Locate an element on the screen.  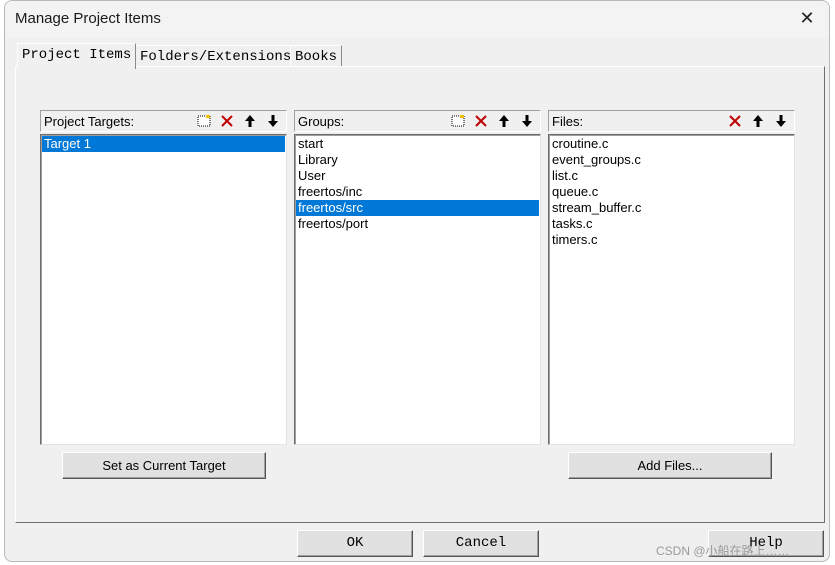
set-current-target-button: Set as Current Target is located at coordinates (164, 465).